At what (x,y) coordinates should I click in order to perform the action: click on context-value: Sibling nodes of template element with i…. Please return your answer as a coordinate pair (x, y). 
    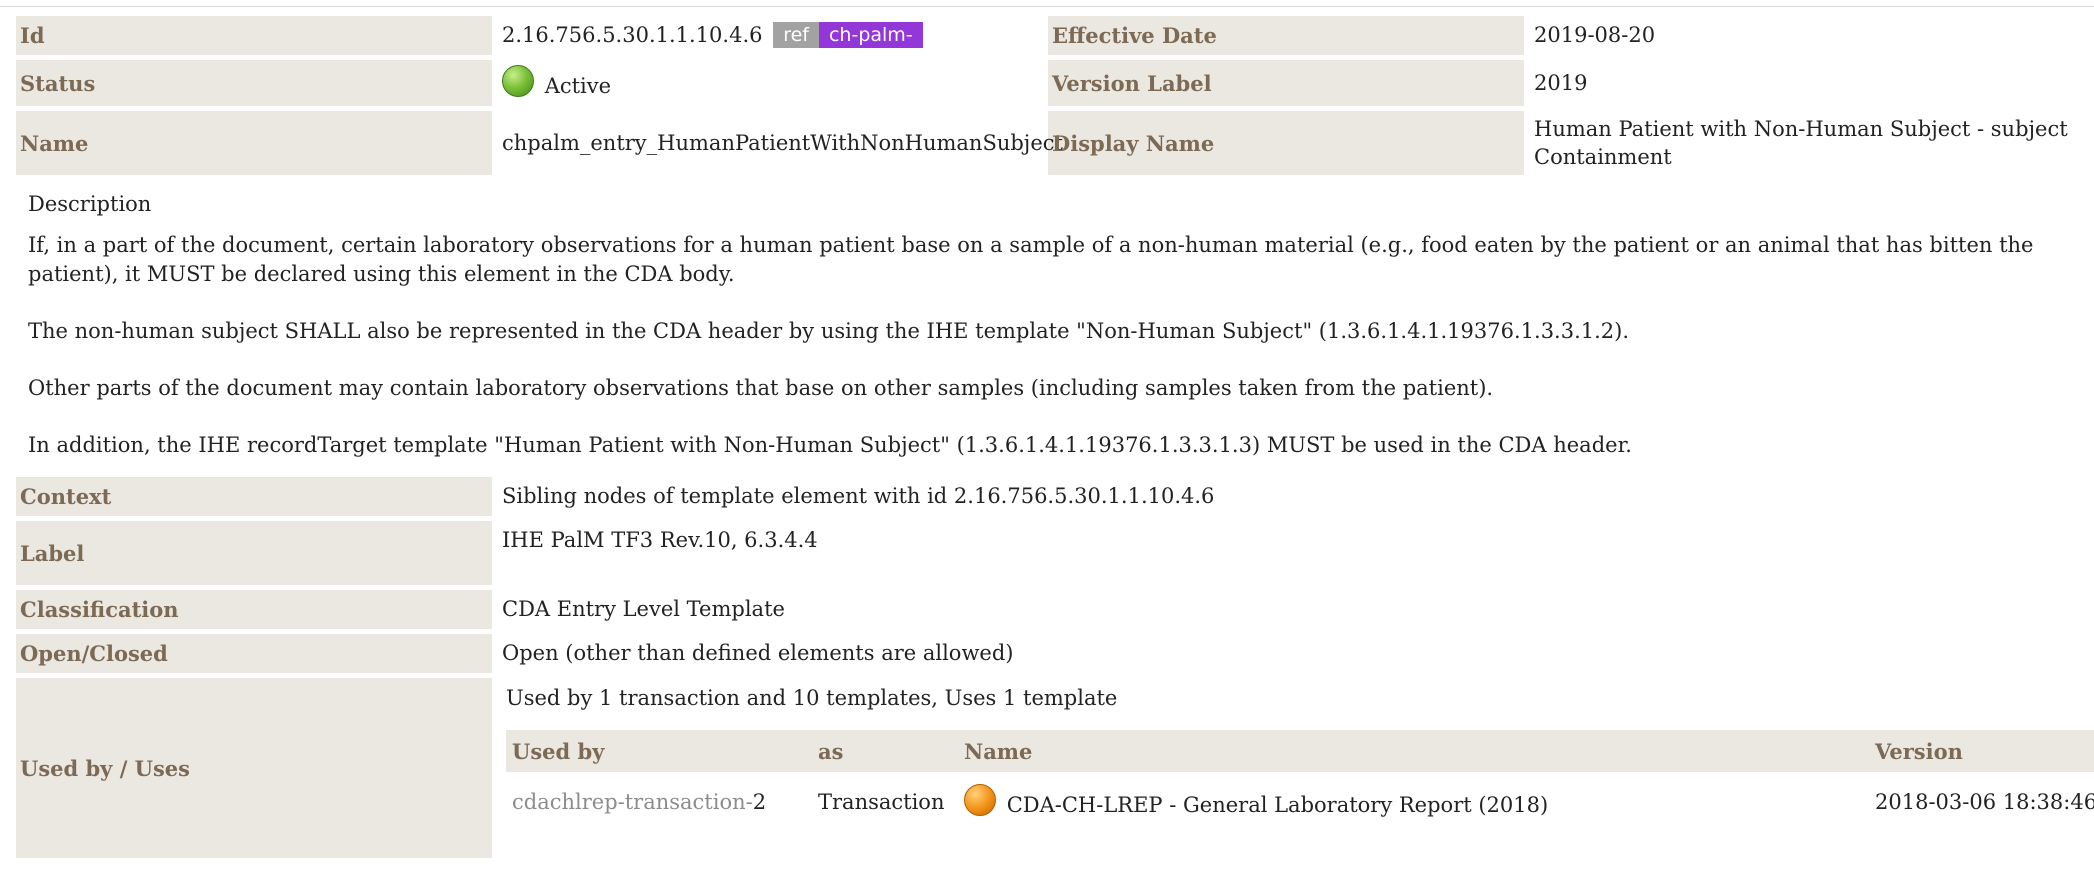
    Looking at the image, I should click on (1295, 496).